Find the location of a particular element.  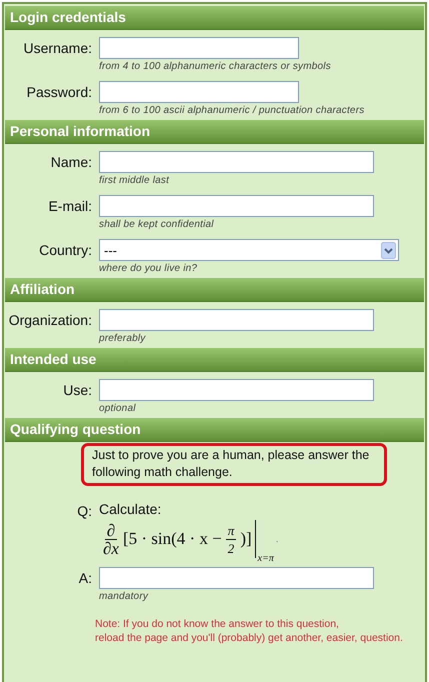

field-label: Username: is located at coordinates (58, 48).